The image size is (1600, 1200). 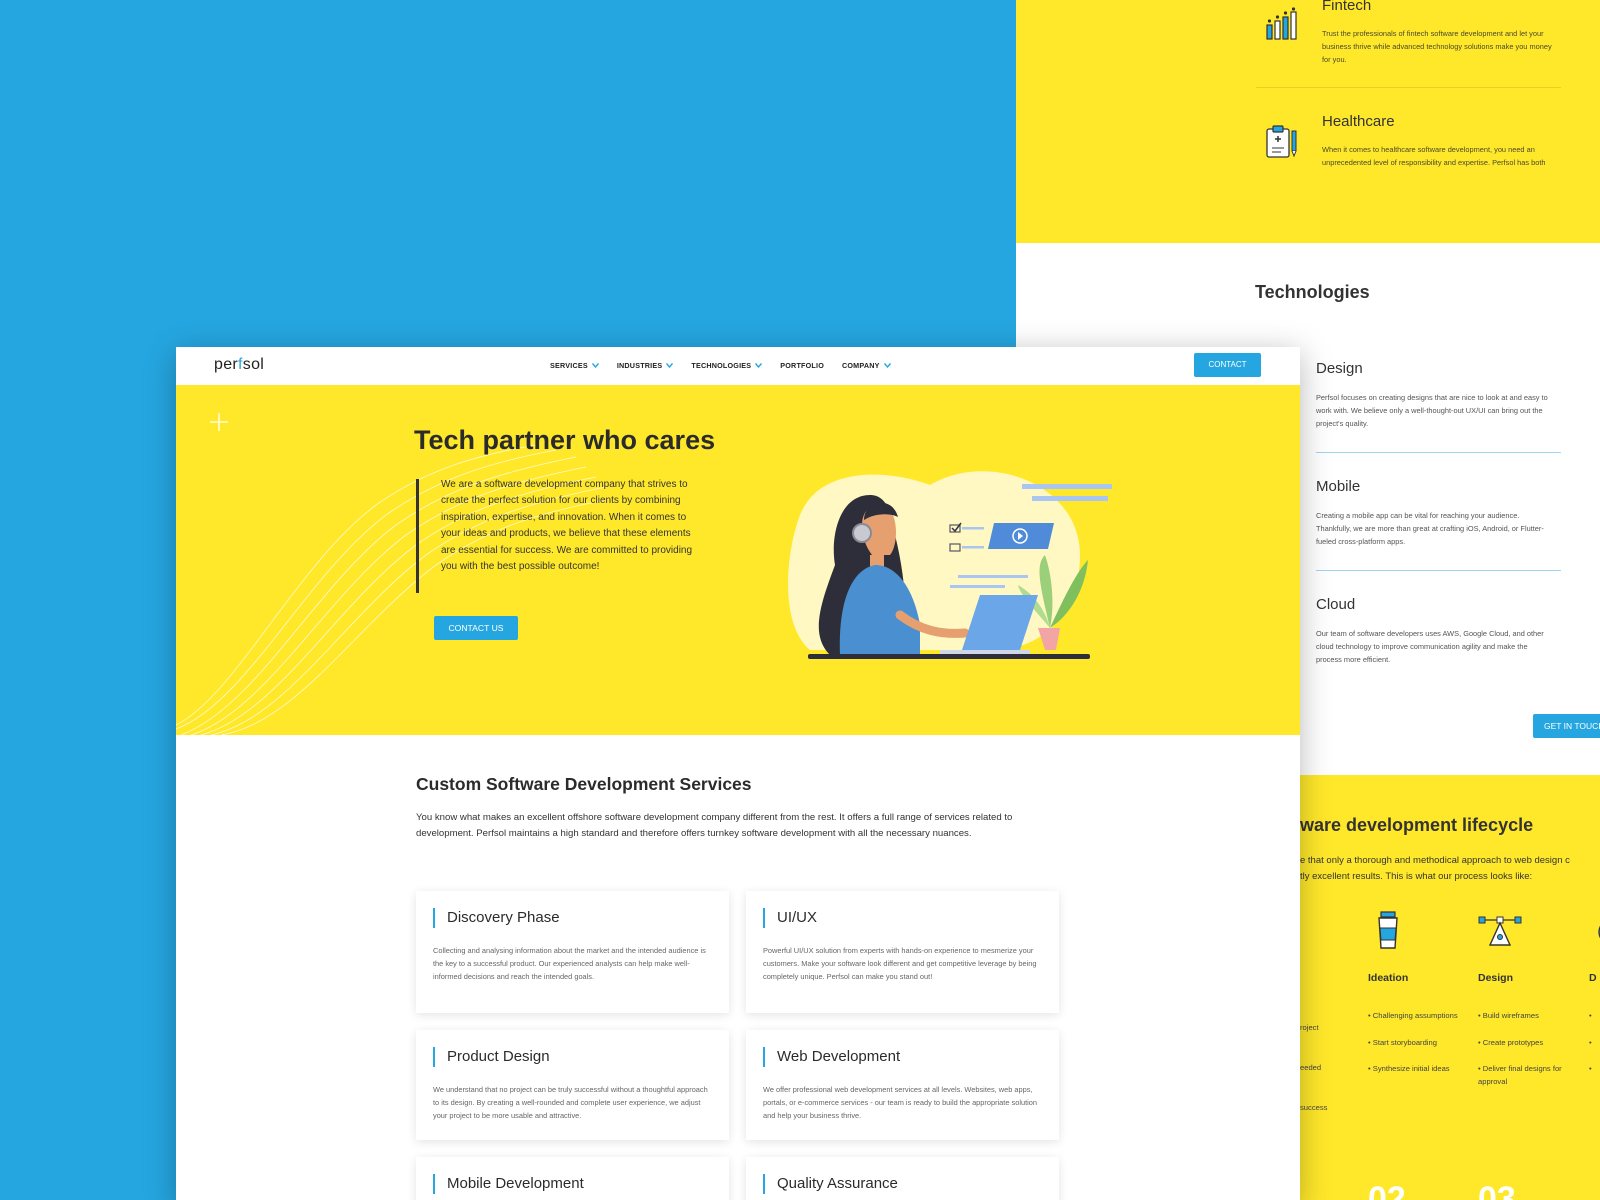 What do you see at coordinates (226, 364) in the screenshot?
I see `logo-text: per` at bounding box center [226, 364].